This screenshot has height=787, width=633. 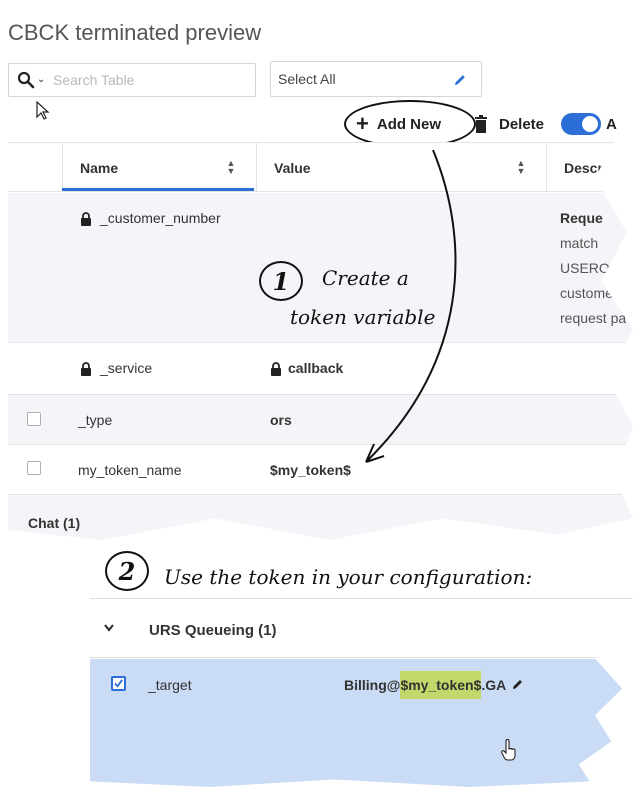 I want to click on search-scope-chevron-icon: ⌄, so click(x=41, y=79).